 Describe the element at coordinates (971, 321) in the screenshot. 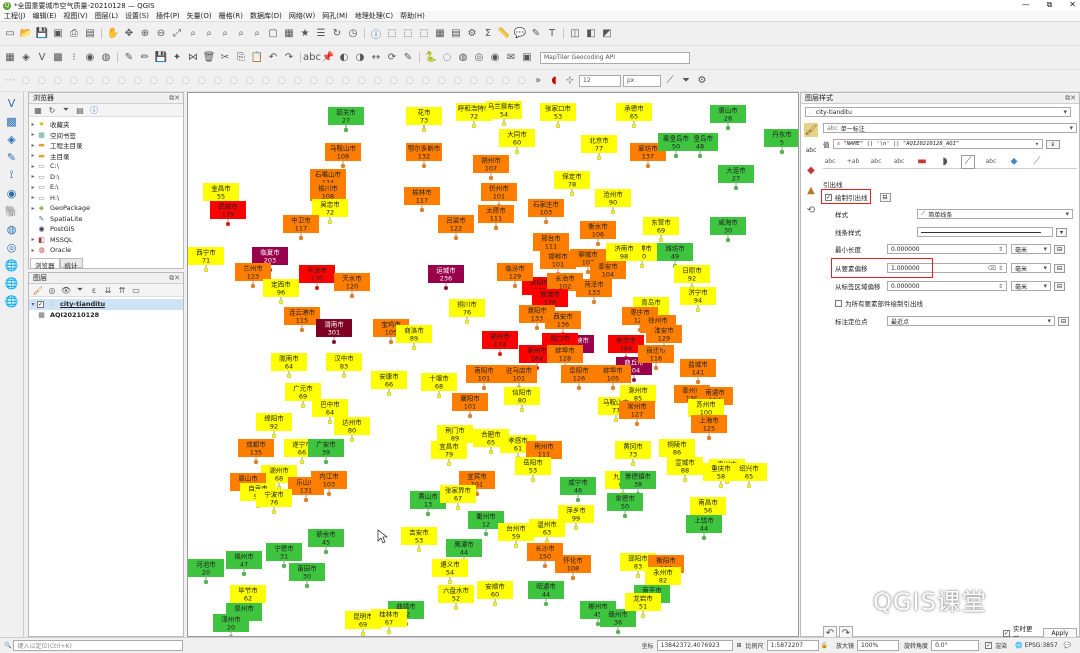

I see `anchor-point-select: 最近点` at that location.